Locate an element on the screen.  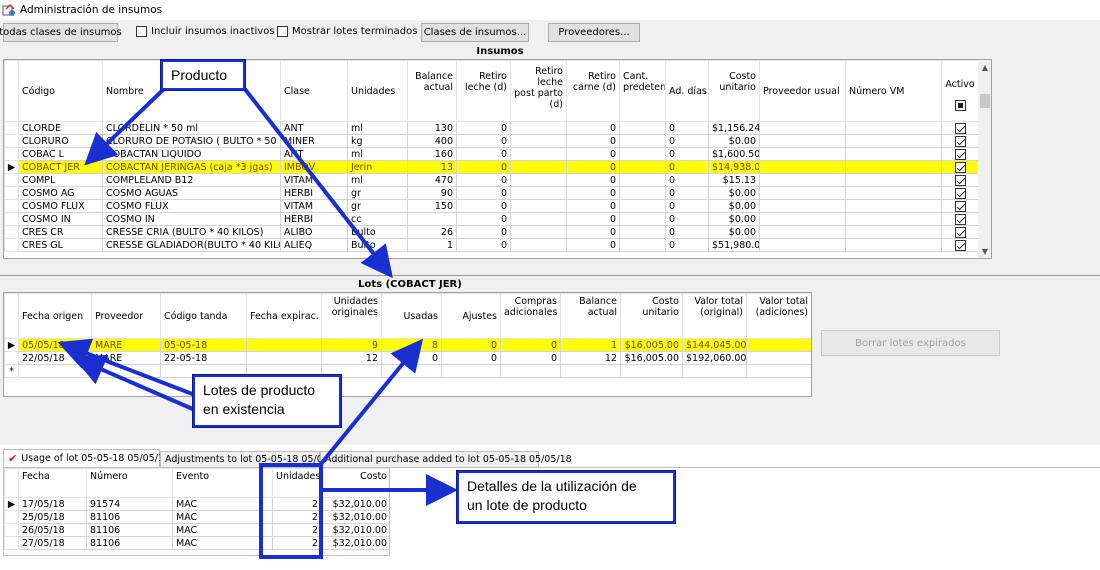
cell-unidades: Bulto is located at coordinates (377, 232).